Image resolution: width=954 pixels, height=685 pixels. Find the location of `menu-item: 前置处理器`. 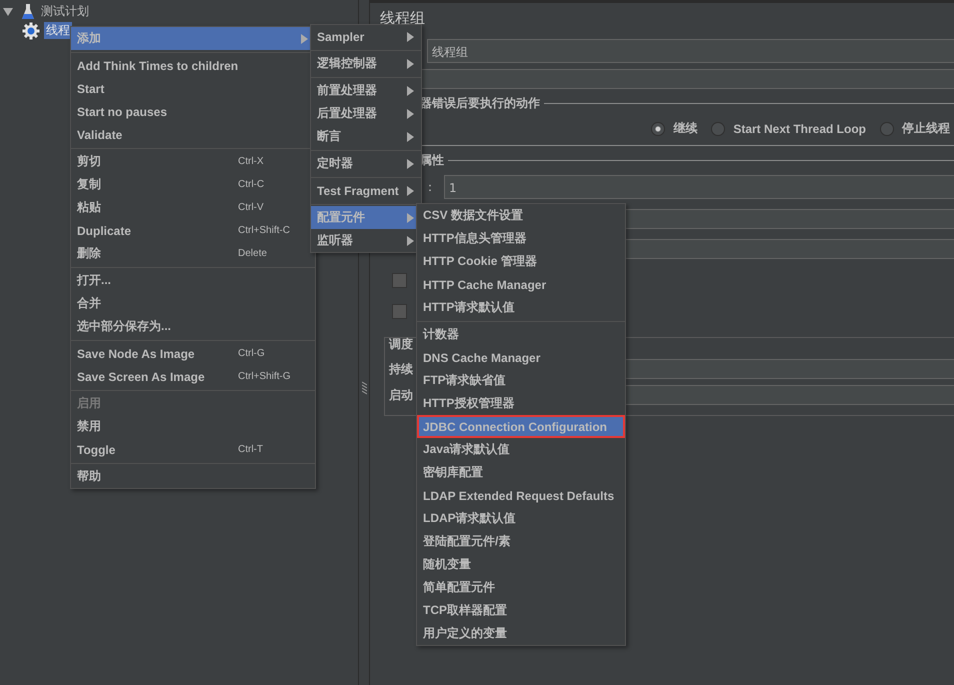

menu-item: 前置处理器 is located at coordinates (366, 90).